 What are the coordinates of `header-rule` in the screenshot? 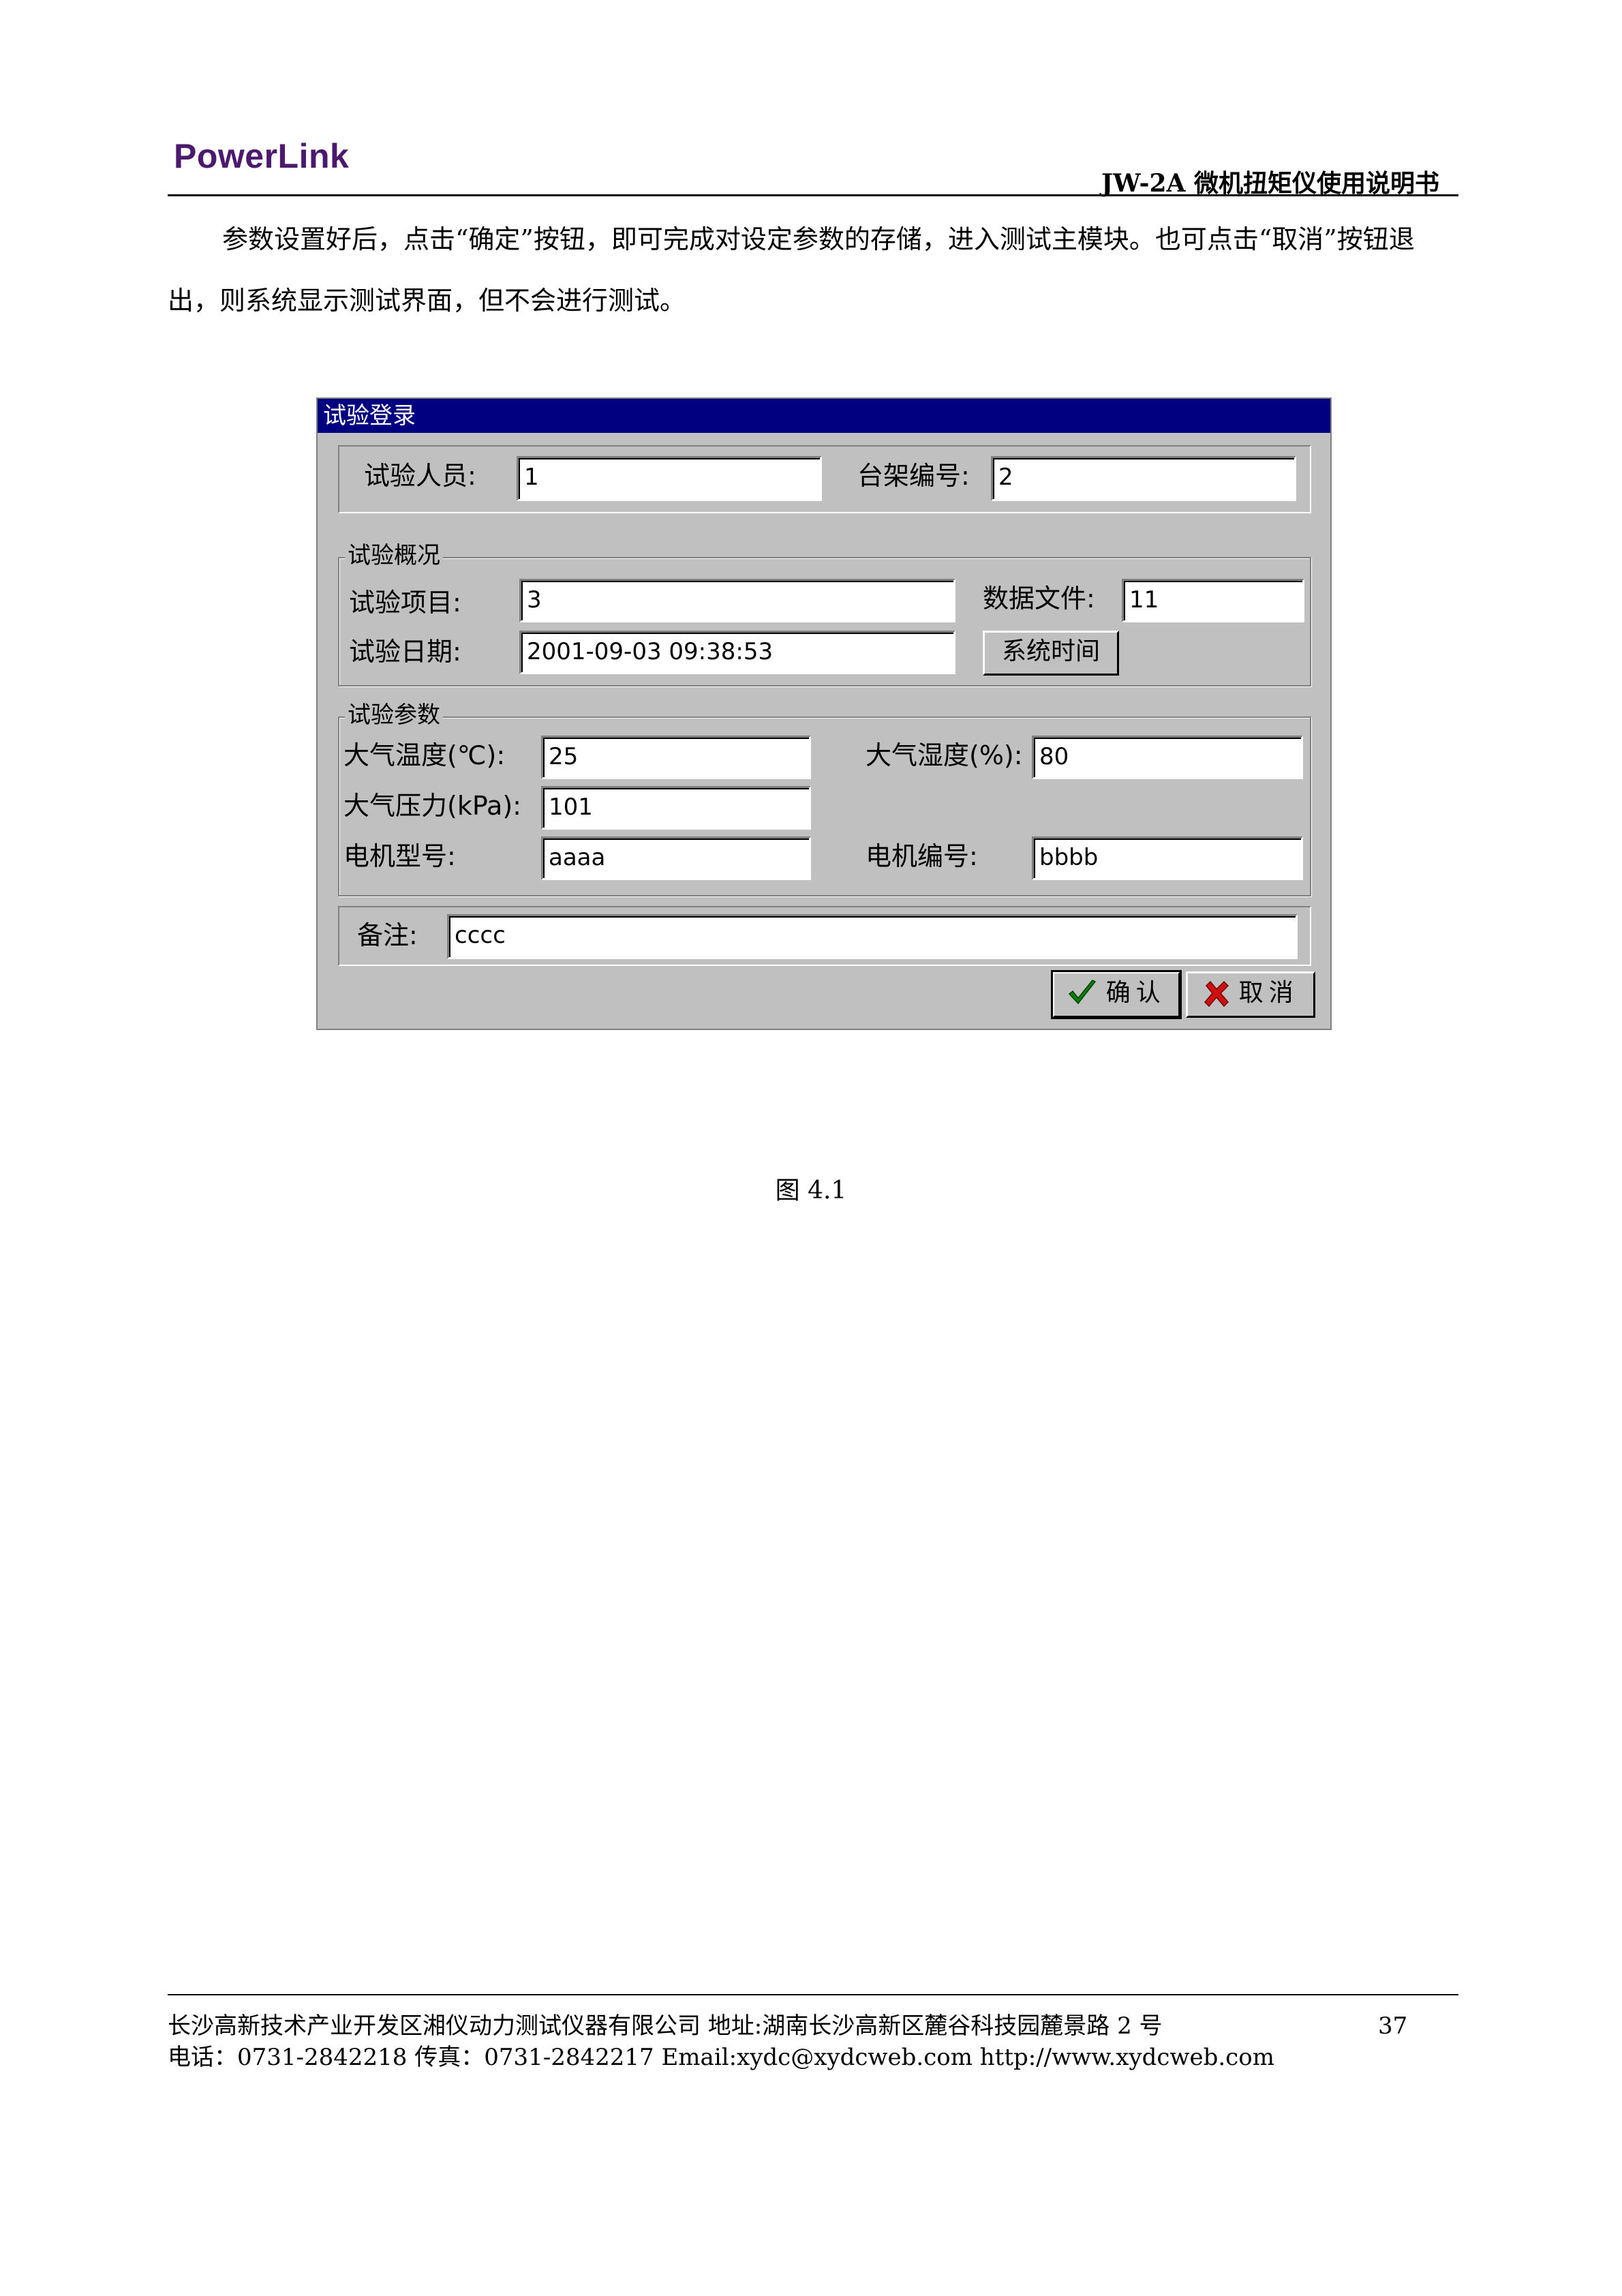 It's located at (813, 195).